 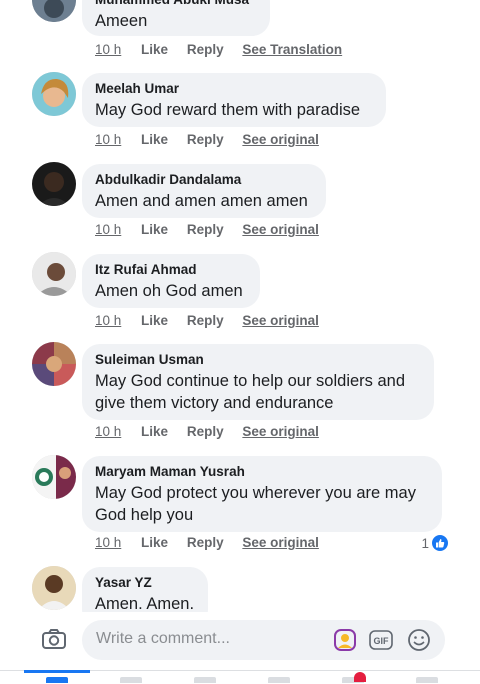 I want to click on comment-author: Maryam Maman Yusrah, so click(x=262, y=471).